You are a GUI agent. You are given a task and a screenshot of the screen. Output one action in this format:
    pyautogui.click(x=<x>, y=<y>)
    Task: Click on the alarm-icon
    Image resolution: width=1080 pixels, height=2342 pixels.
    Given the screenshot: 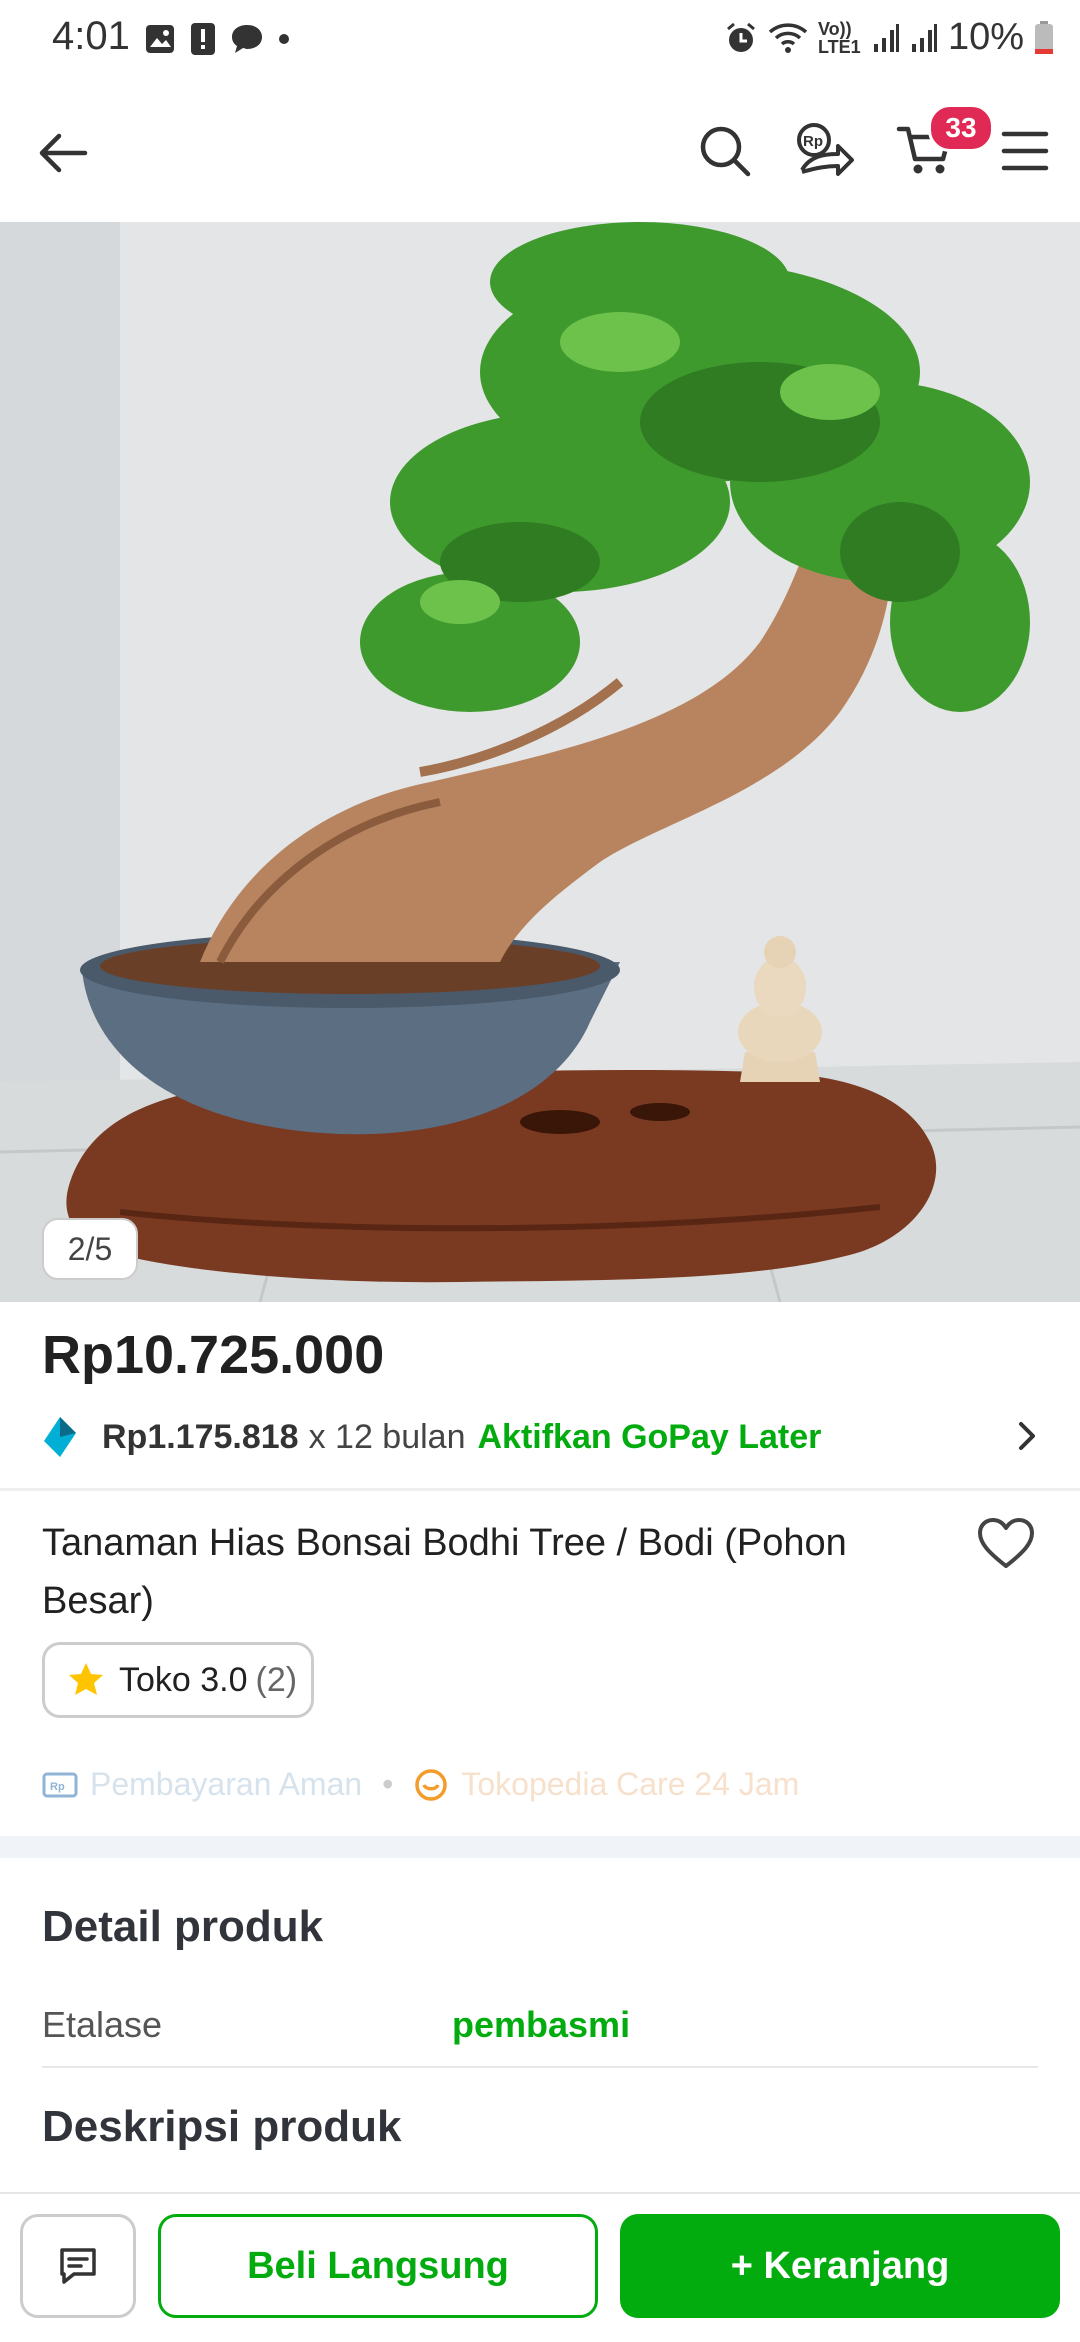 What is the action you would take?
    pyautogui.click(x=740, y=37)
    